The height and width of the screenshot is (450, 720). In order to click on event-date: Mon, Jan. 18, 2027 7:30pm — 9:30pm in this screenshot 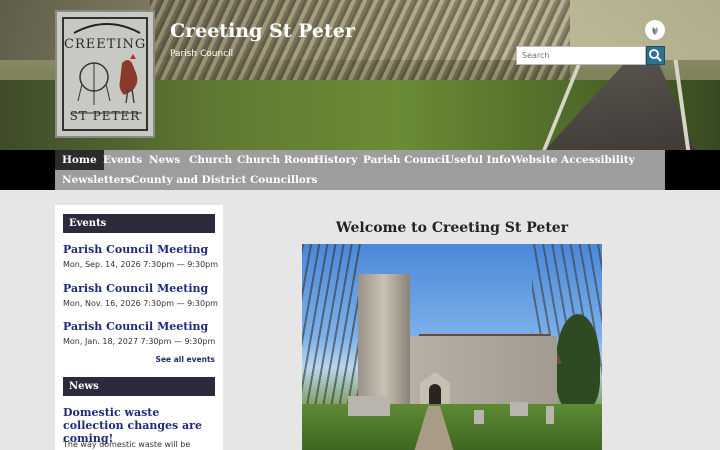, I will do `click(139, 341)`.